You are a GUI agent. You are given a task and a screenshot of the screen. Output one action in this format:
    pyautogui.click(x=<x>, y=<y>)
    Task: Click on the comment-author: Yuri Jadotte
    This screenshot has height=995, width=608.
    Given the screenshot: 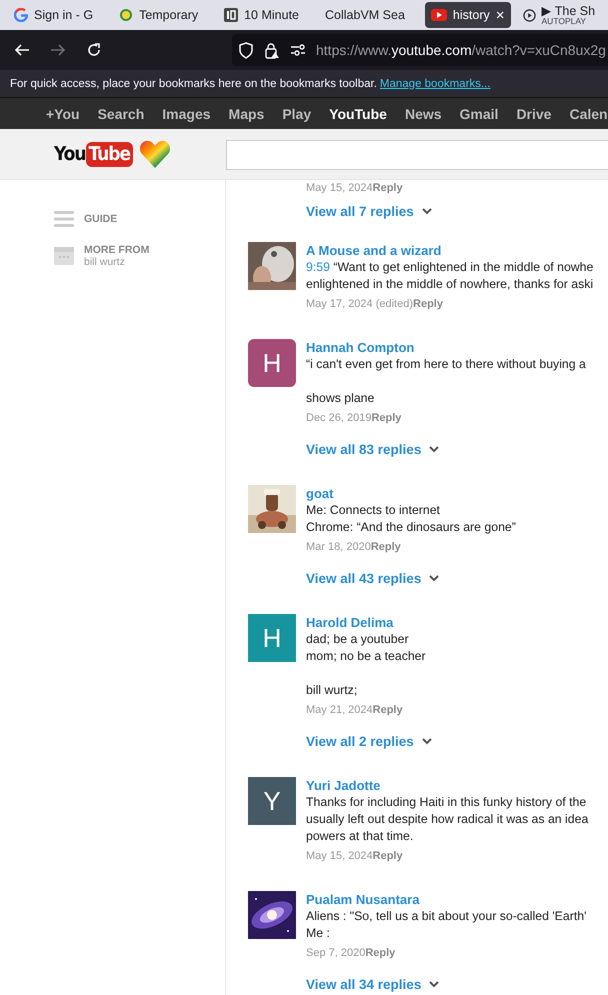 What is the action you would take?
    pyautogui.click(x=447, y=785)
    